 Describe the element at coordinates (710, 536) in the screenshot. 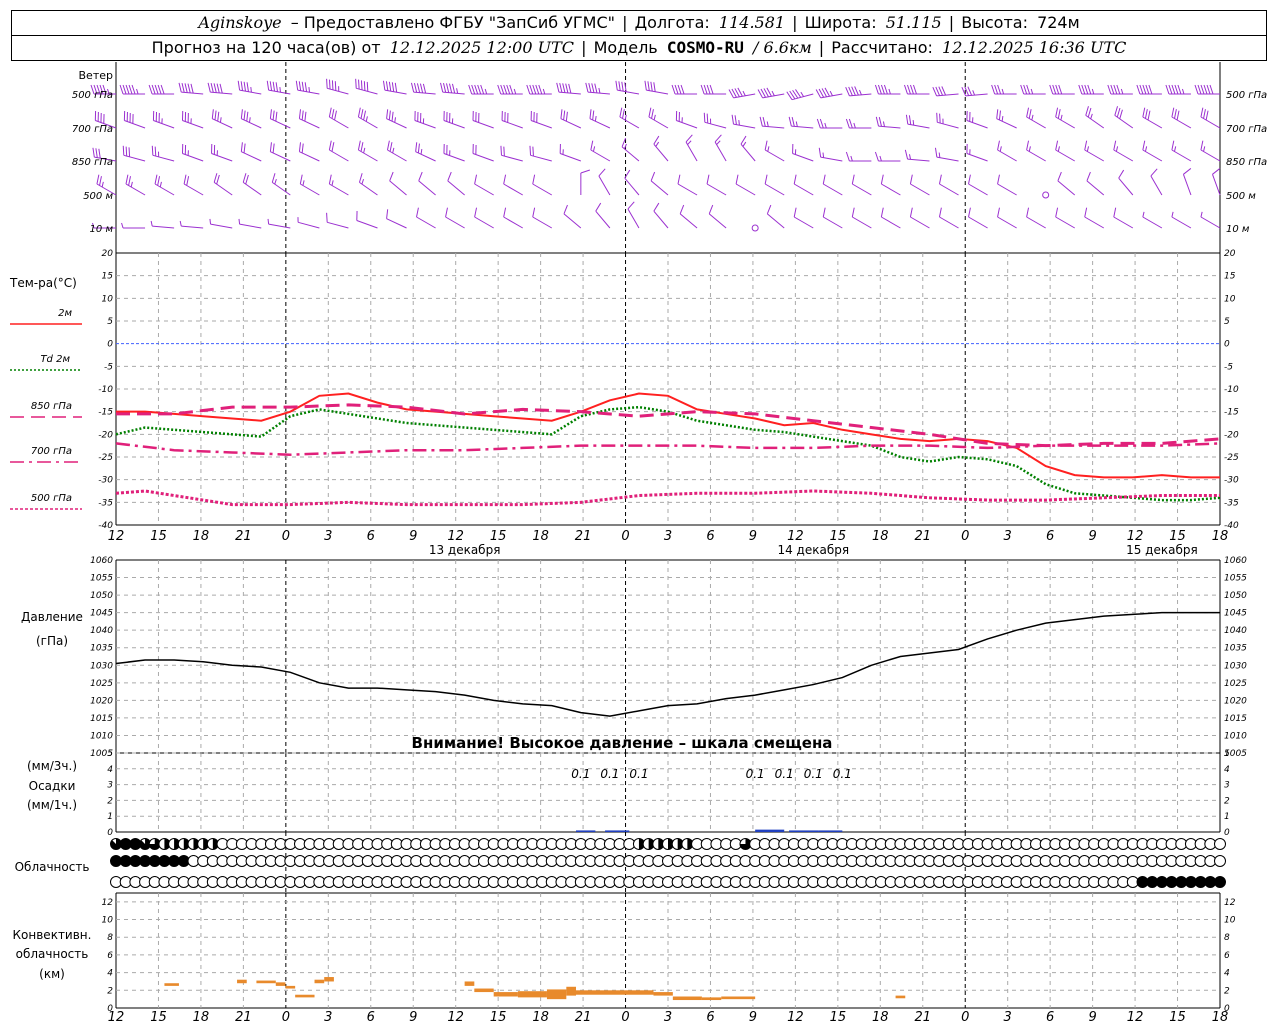

I see `hour-tick-label: 6` at that location.